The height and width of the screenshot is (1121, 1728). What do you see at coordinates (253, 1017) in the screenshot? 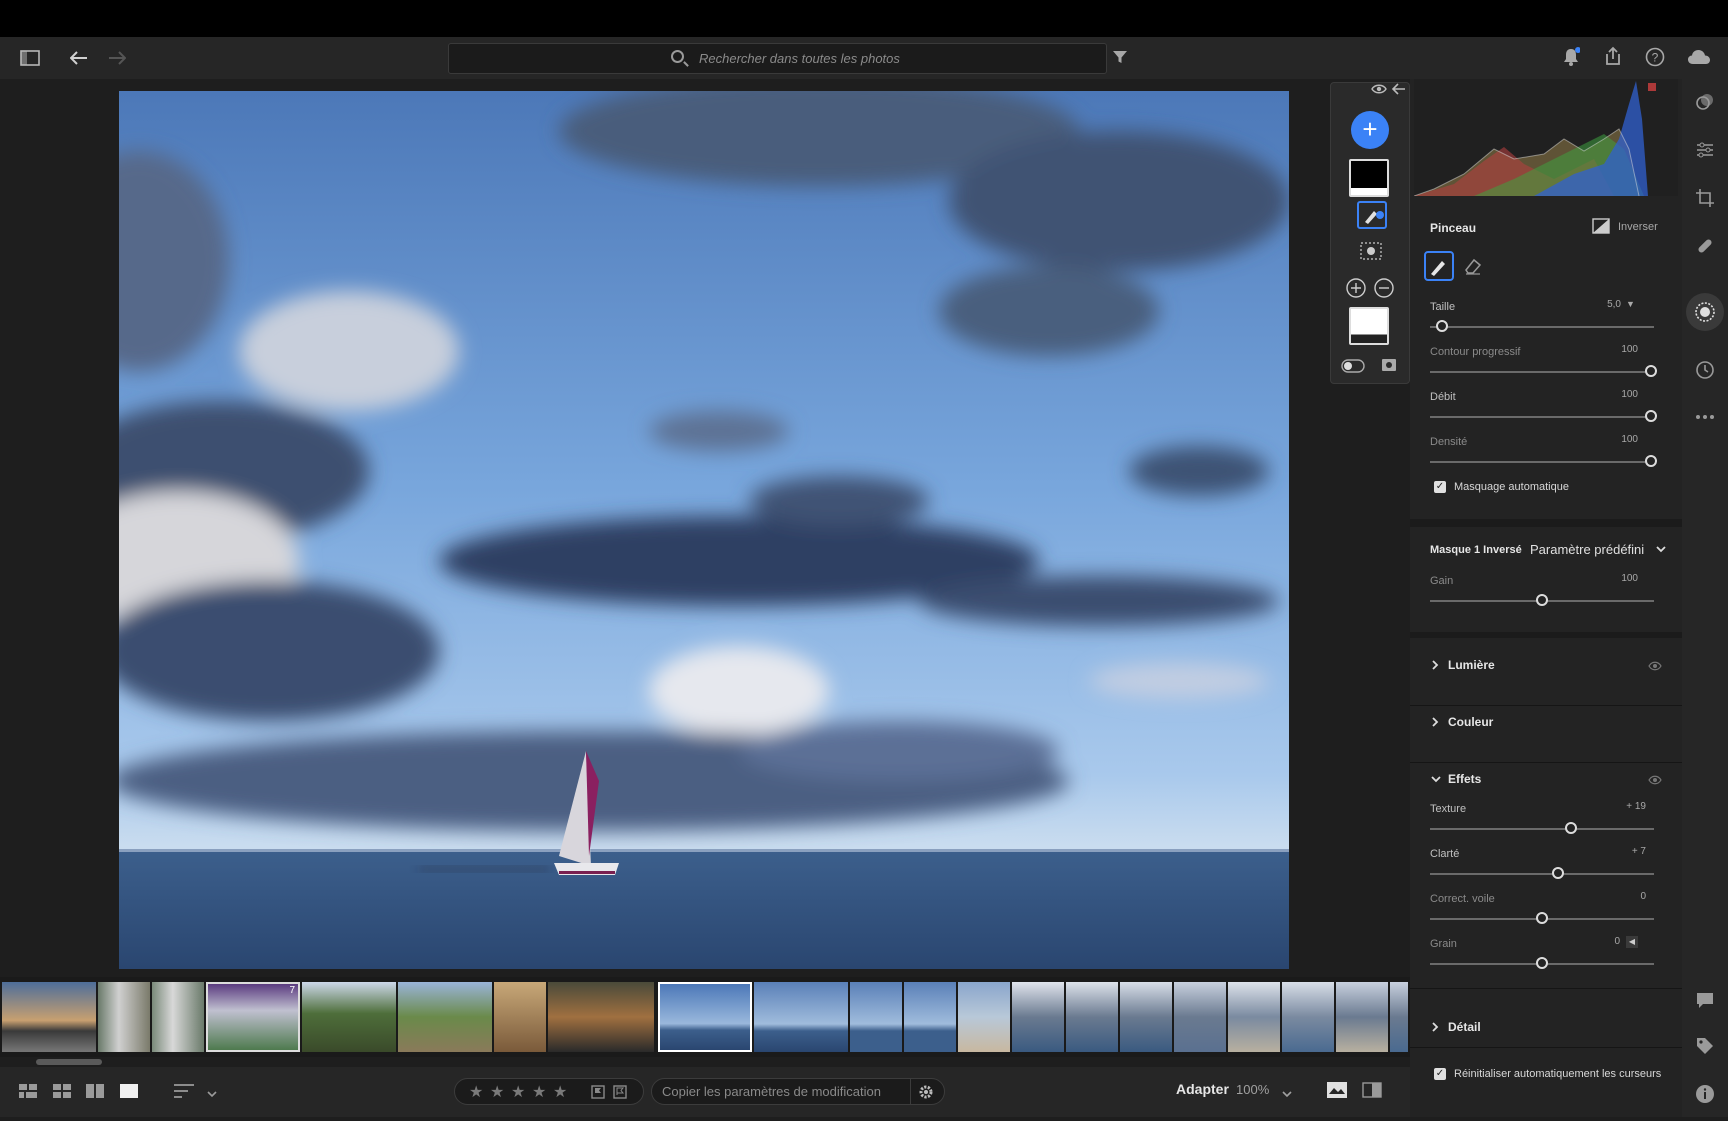
I see `filmstrip-thumb: 7` at bounding box center [253, 1017].